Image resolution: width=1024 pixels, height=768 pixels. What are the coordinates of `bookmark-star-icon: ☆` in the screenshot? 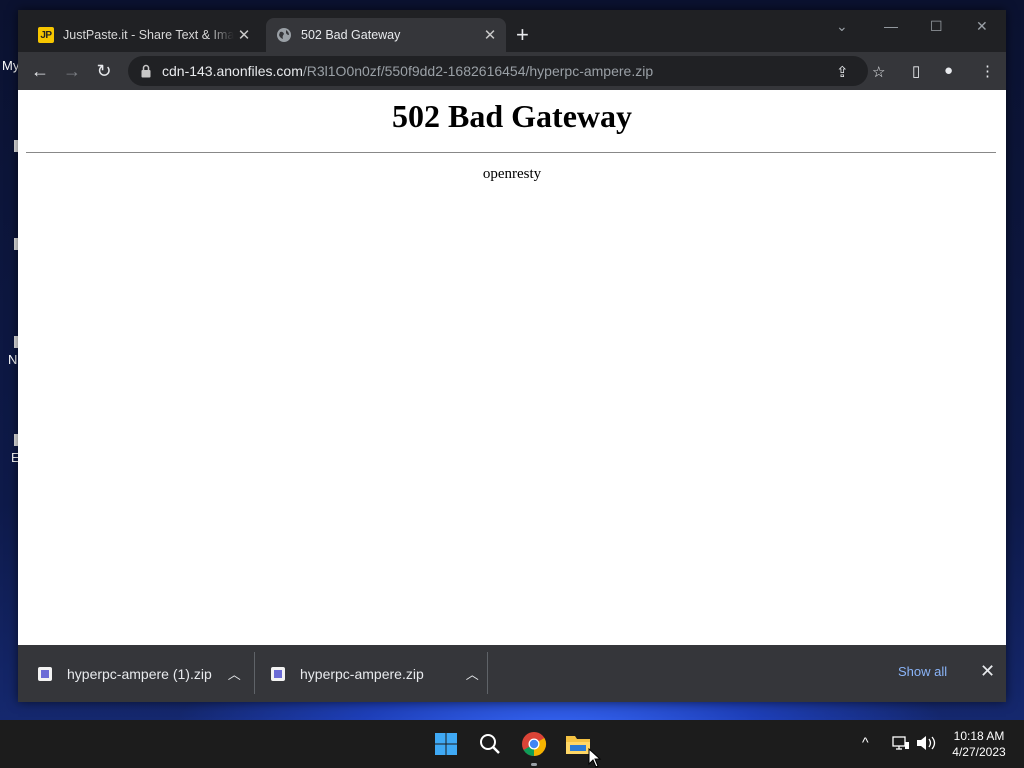 It's located at (878, 72).